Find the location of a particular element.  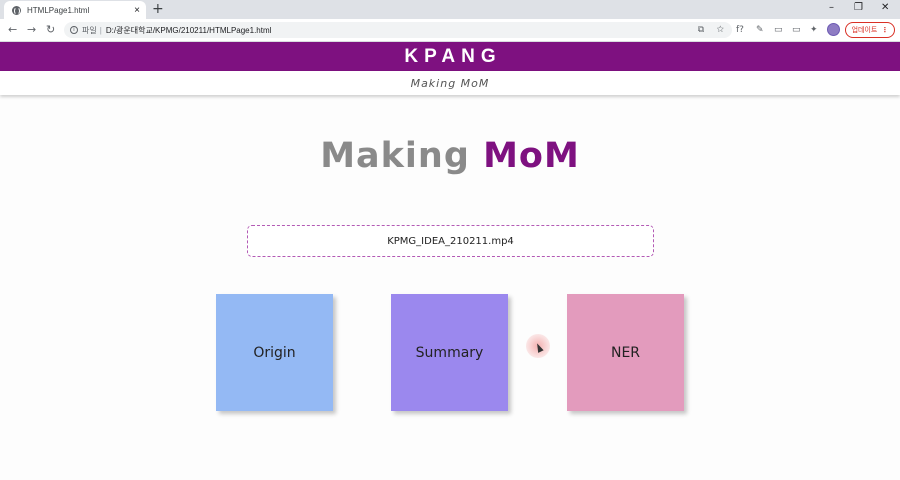

origin-card-label: Origin is located at coordinates (274, 352).